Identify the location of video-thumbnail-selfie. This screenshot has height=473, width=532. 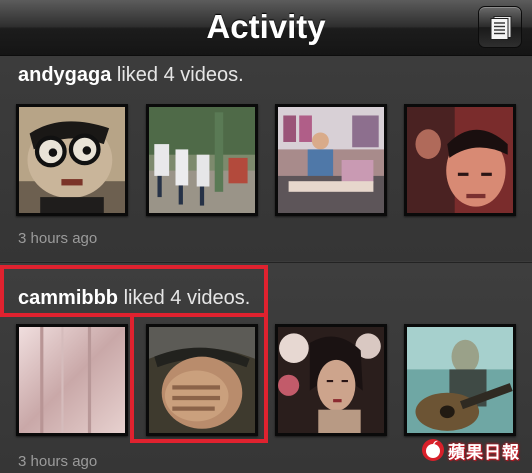
(460, 160).